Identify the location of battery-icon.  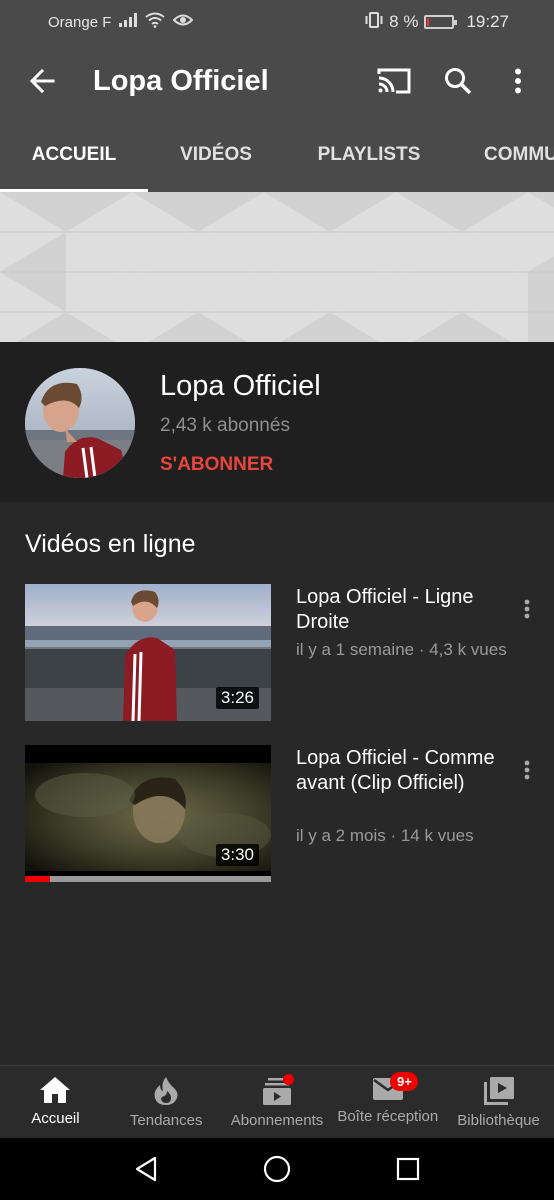
(441, 22).